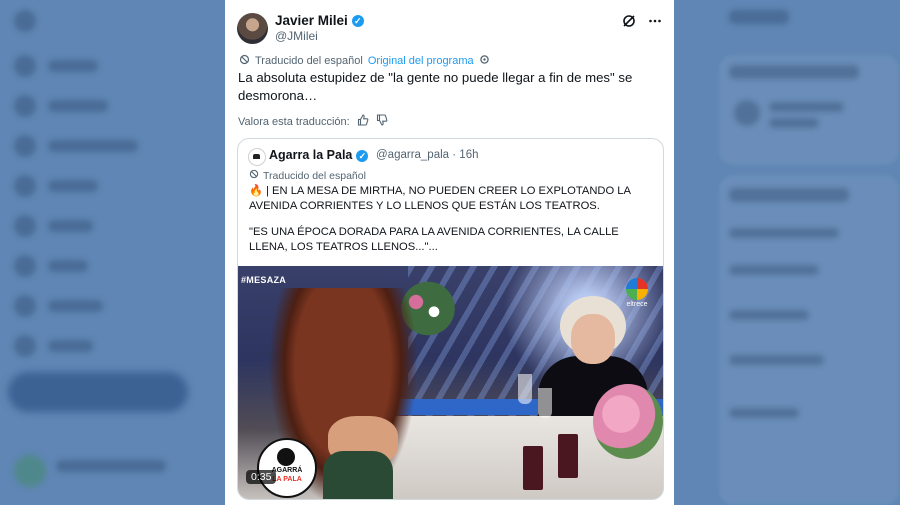  Describe the element at coordinates (287, 468) in the screenshot. I see `agarra-la-pala-badge: AGARRÁ LA PALA` at that location.